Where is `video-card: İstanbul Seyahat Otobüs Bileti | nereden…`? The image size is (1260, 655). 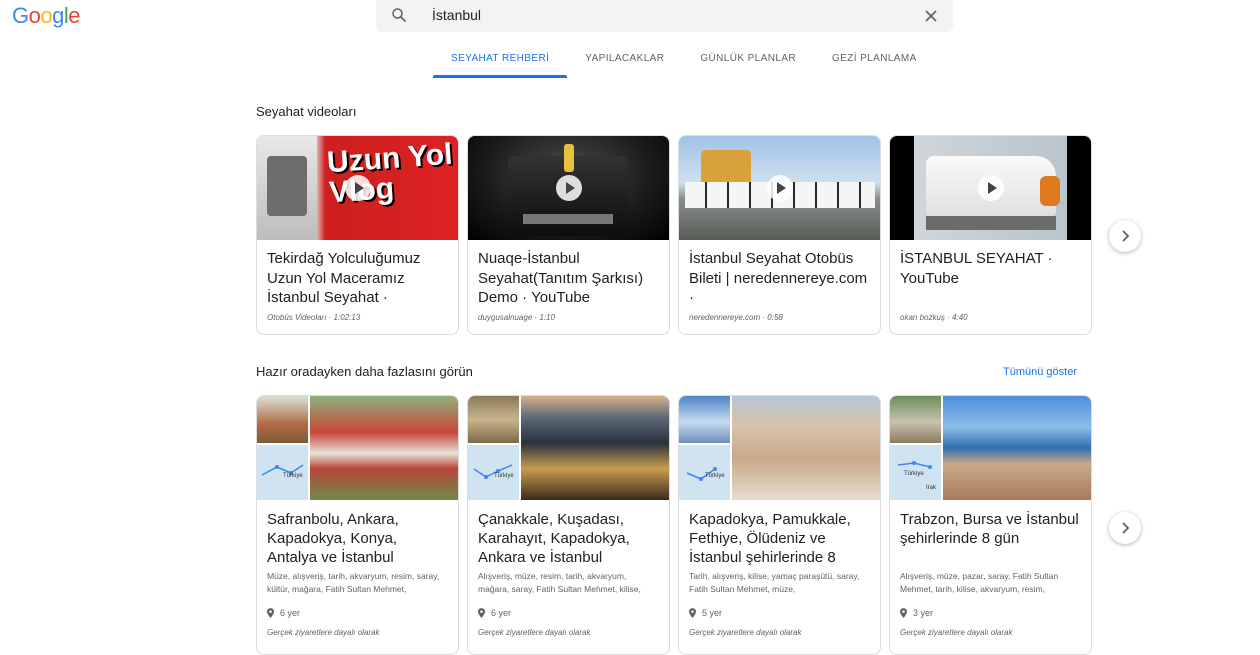 video-card: İstanbul Seyahat Otobüs Bileti | nereden… is located at coordinates (779, 235).